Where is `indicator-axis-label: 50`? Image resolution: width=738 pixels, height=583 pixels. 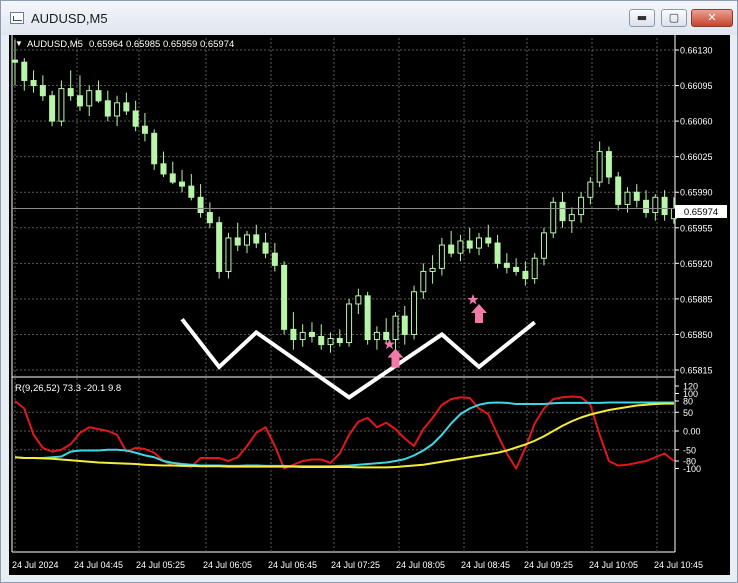
indicator-axis-label: 50 is located at coordinates (688, 413).